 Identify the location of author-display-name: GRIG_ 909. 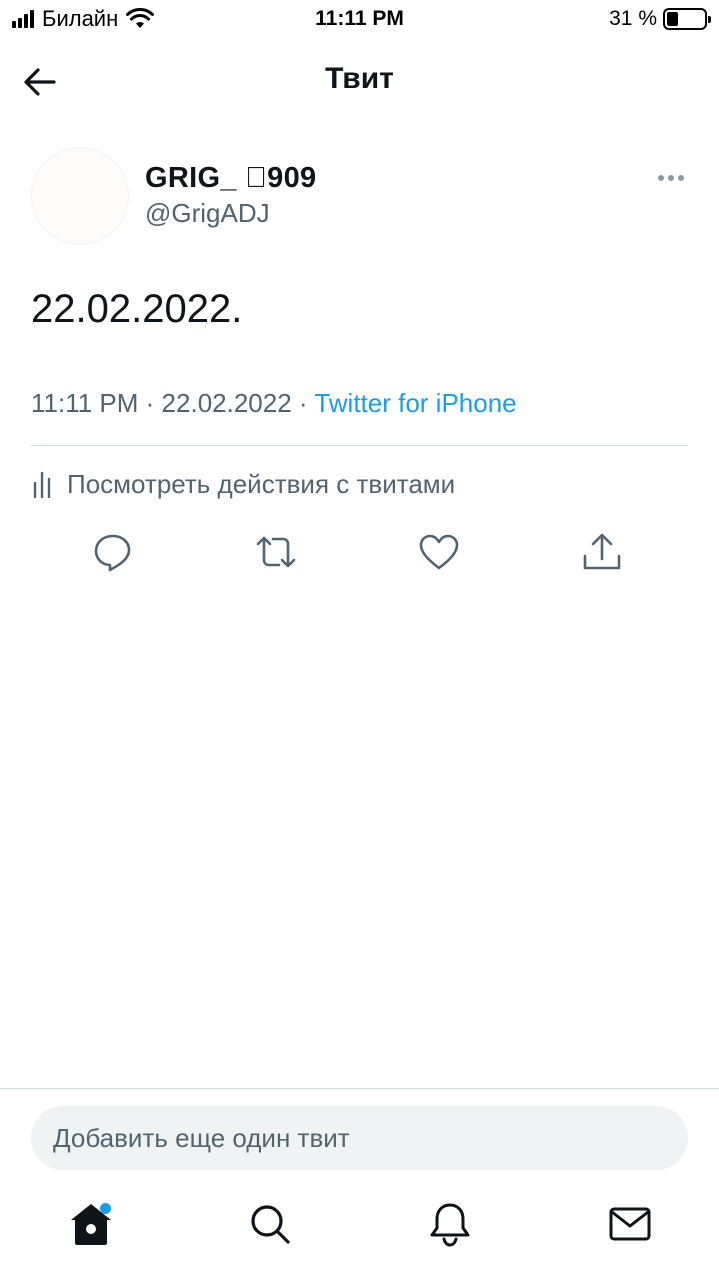
(230, 178).